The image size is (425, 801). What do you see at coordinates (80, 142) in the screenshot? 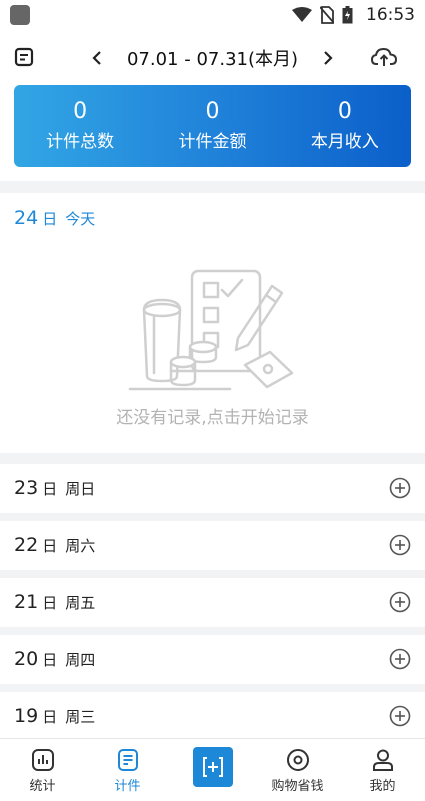
I see `summary-label: 计件总数` at bounding box center [80, 142].